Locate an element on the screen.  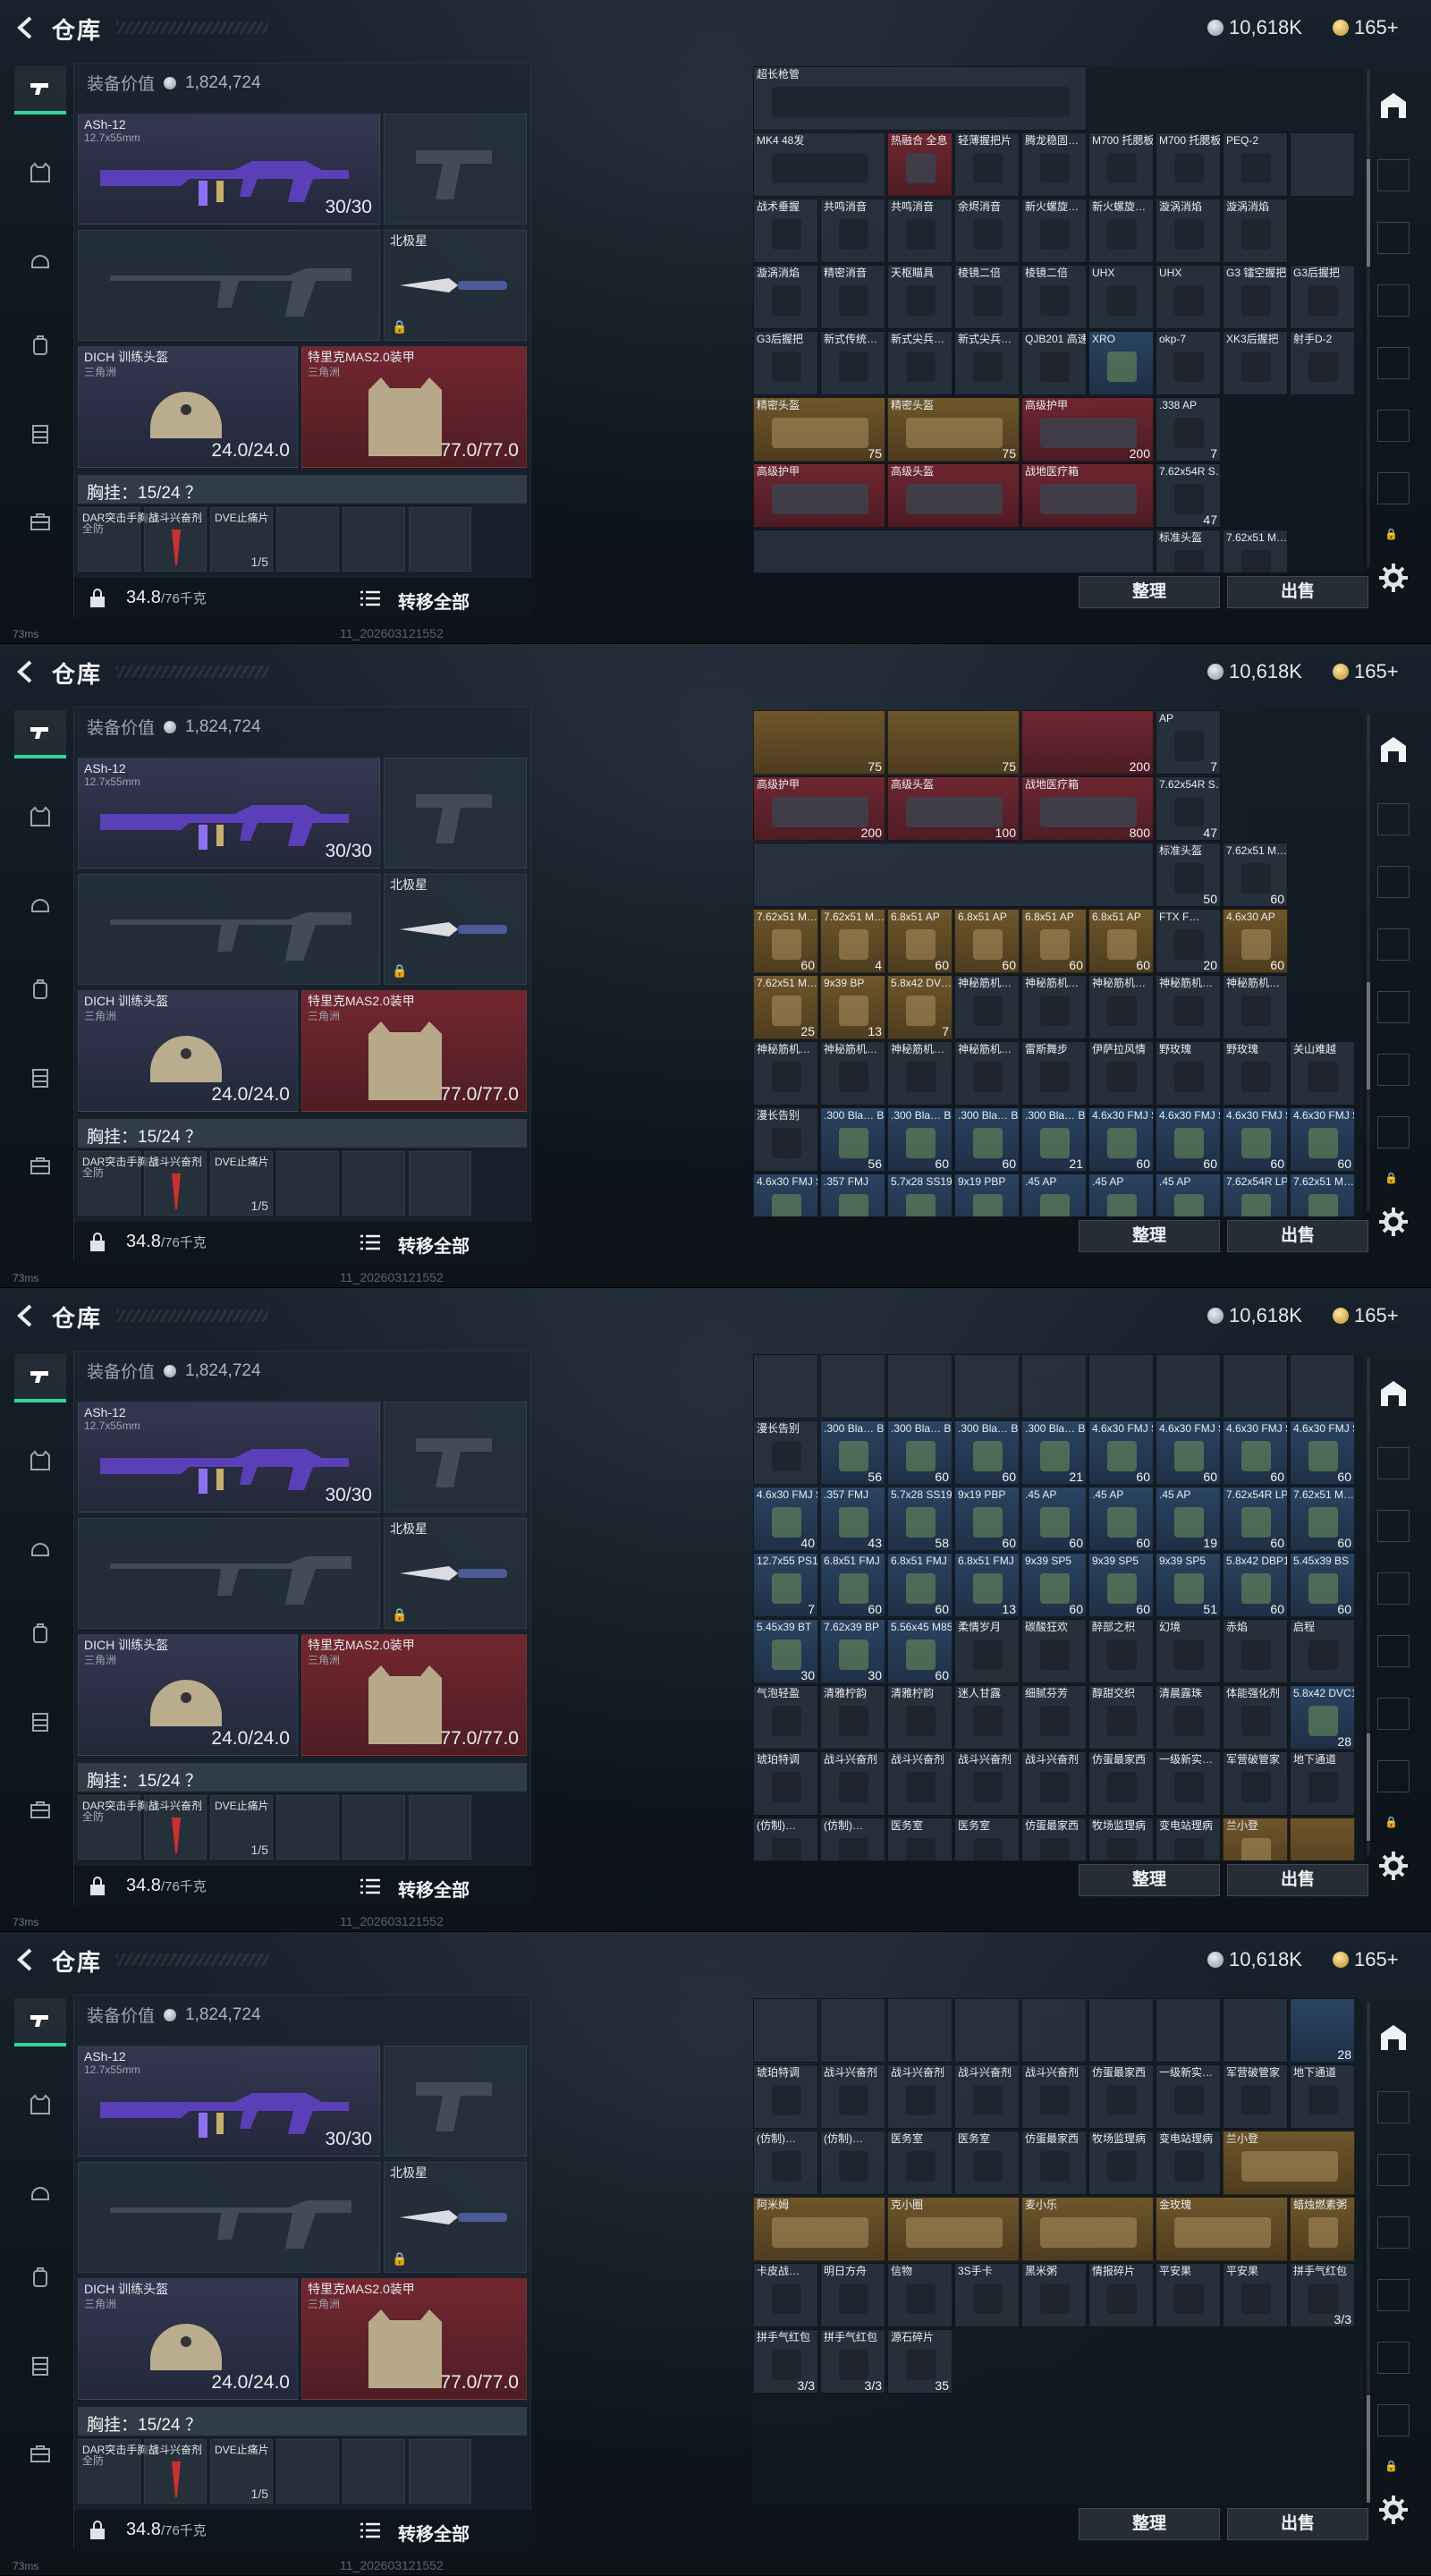
stash-item: 启程 is located at coordinates (1322, 1651).